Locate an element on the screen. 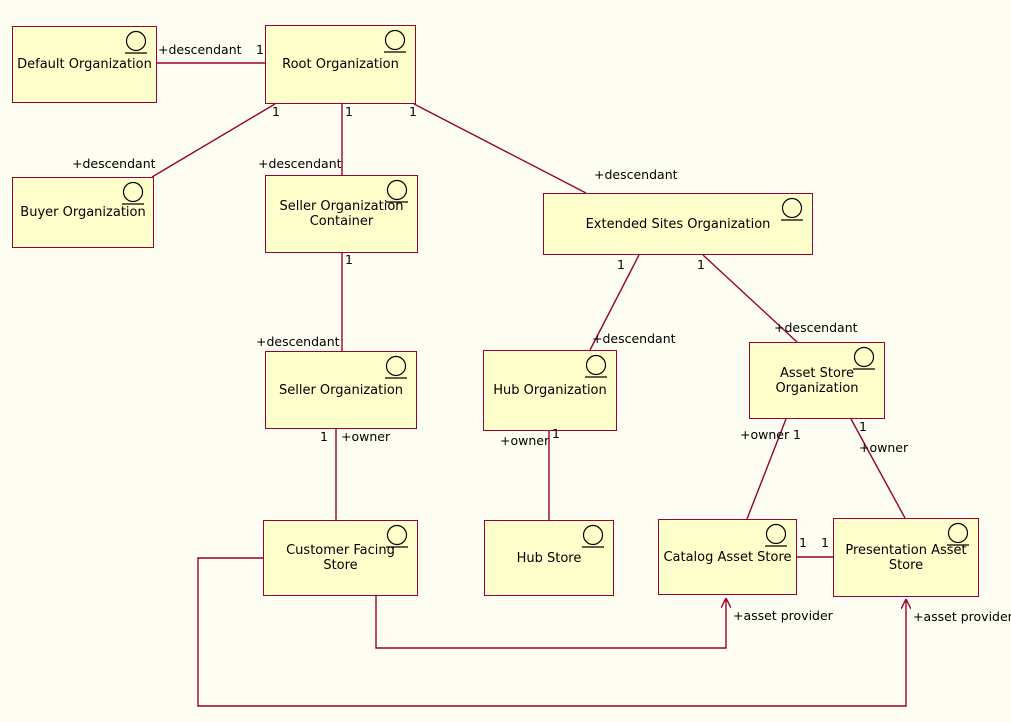 This screenshot has height=722, width=1011. node-default-organization: Default Organization is located at coordinates (84, 64).